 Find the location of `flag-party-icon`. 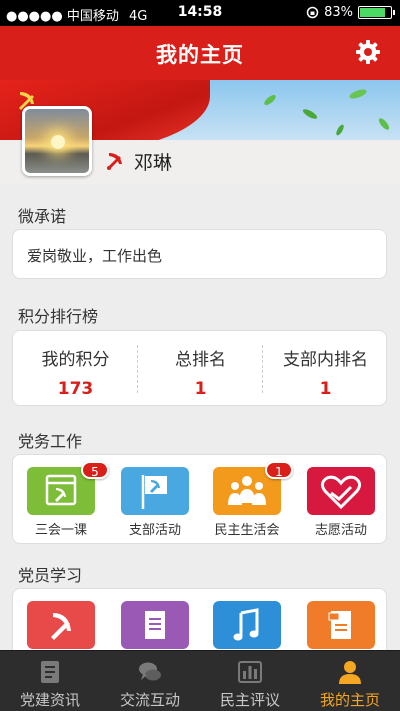

flag-party-icon is located at coordinates (154, 492).